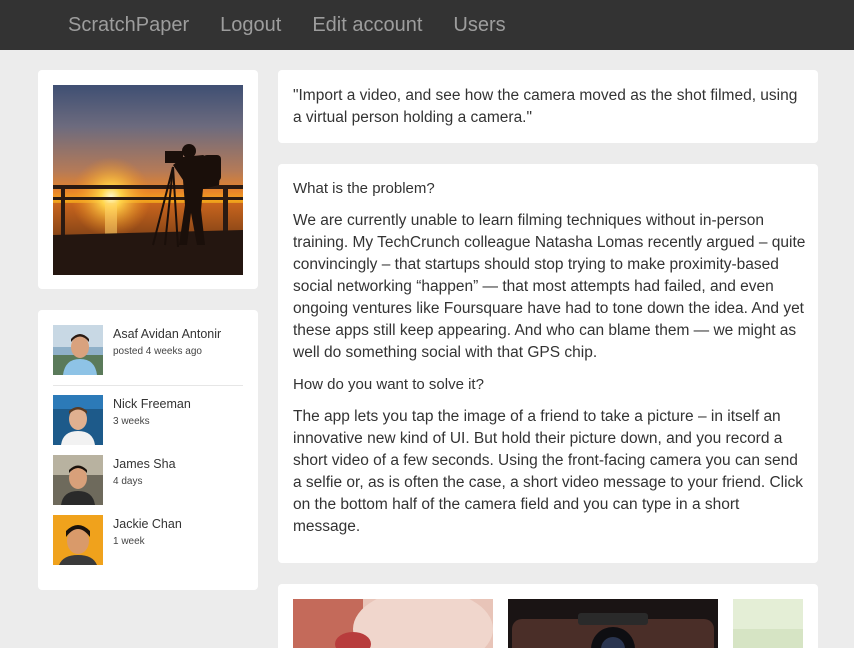  I want to click on user-name: James Sha, so click(144, 464).